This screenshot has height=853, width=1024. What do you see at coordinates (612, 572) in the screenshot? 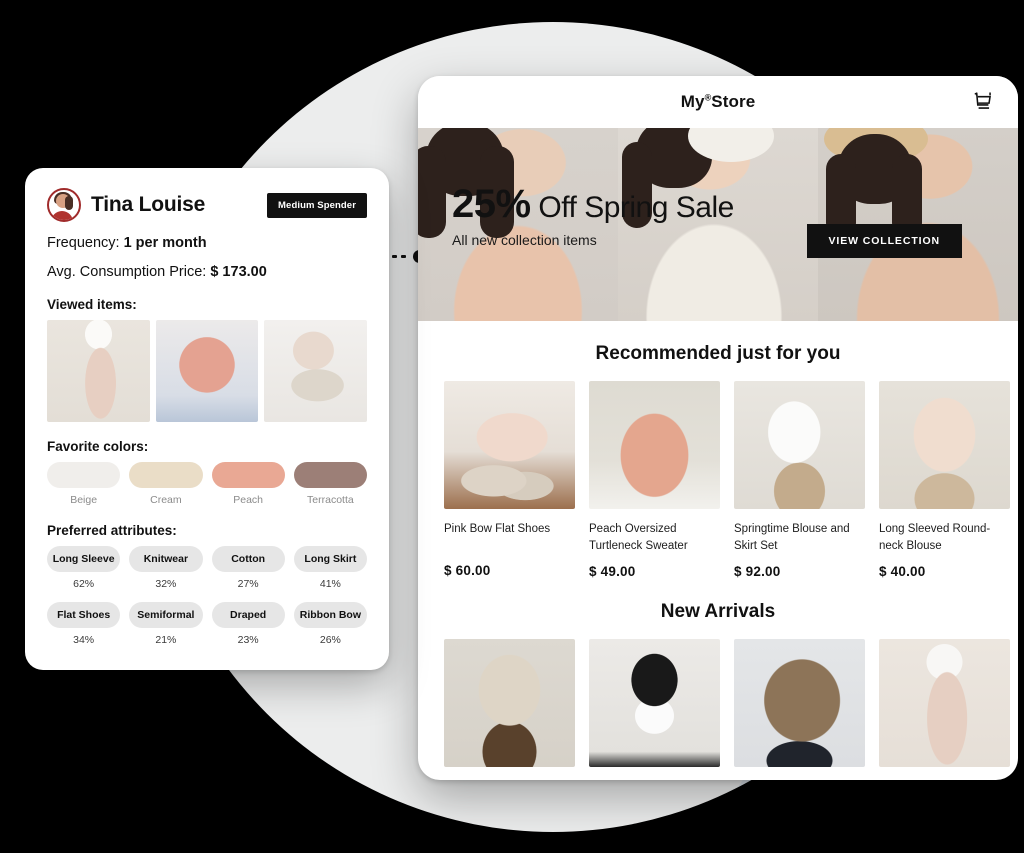
I see `product-price: $ 49.00` at bounding box center [612, 572].